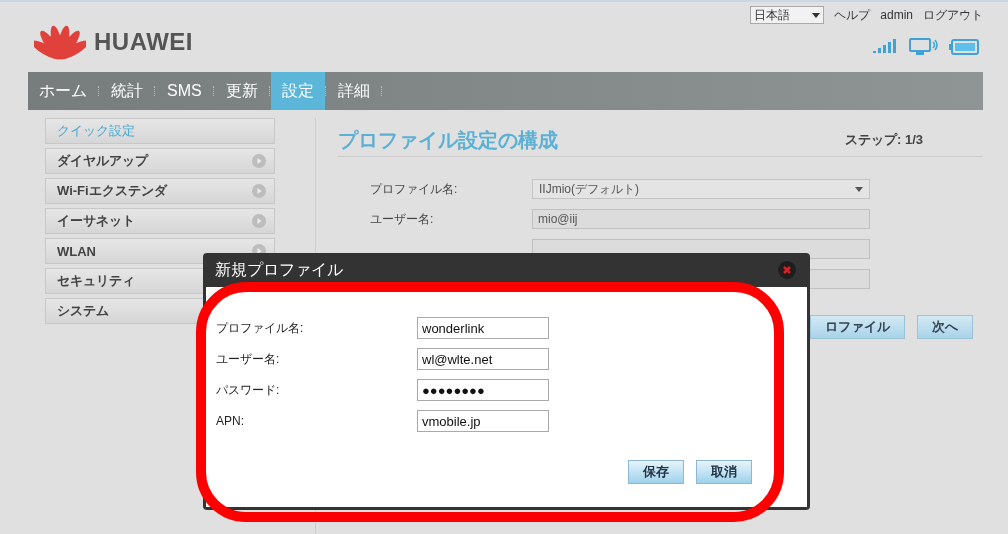 Image resolution: width=1008 pixels, height=534 pixels. What do you see at coordinates (884, 140) in the screenshot?
I see `step-indicator: ステップ: 1/3` at bounding box center [884, 140].